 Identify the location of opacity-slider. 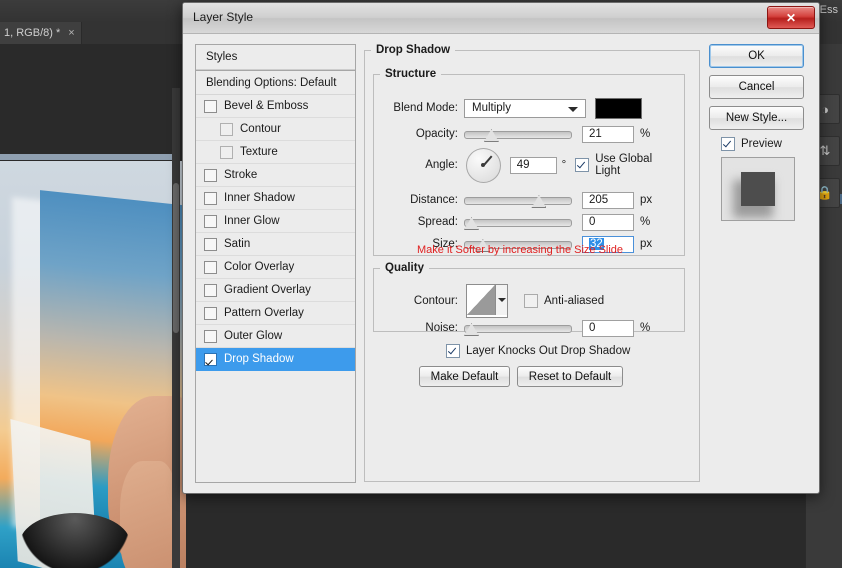
(518, 134).